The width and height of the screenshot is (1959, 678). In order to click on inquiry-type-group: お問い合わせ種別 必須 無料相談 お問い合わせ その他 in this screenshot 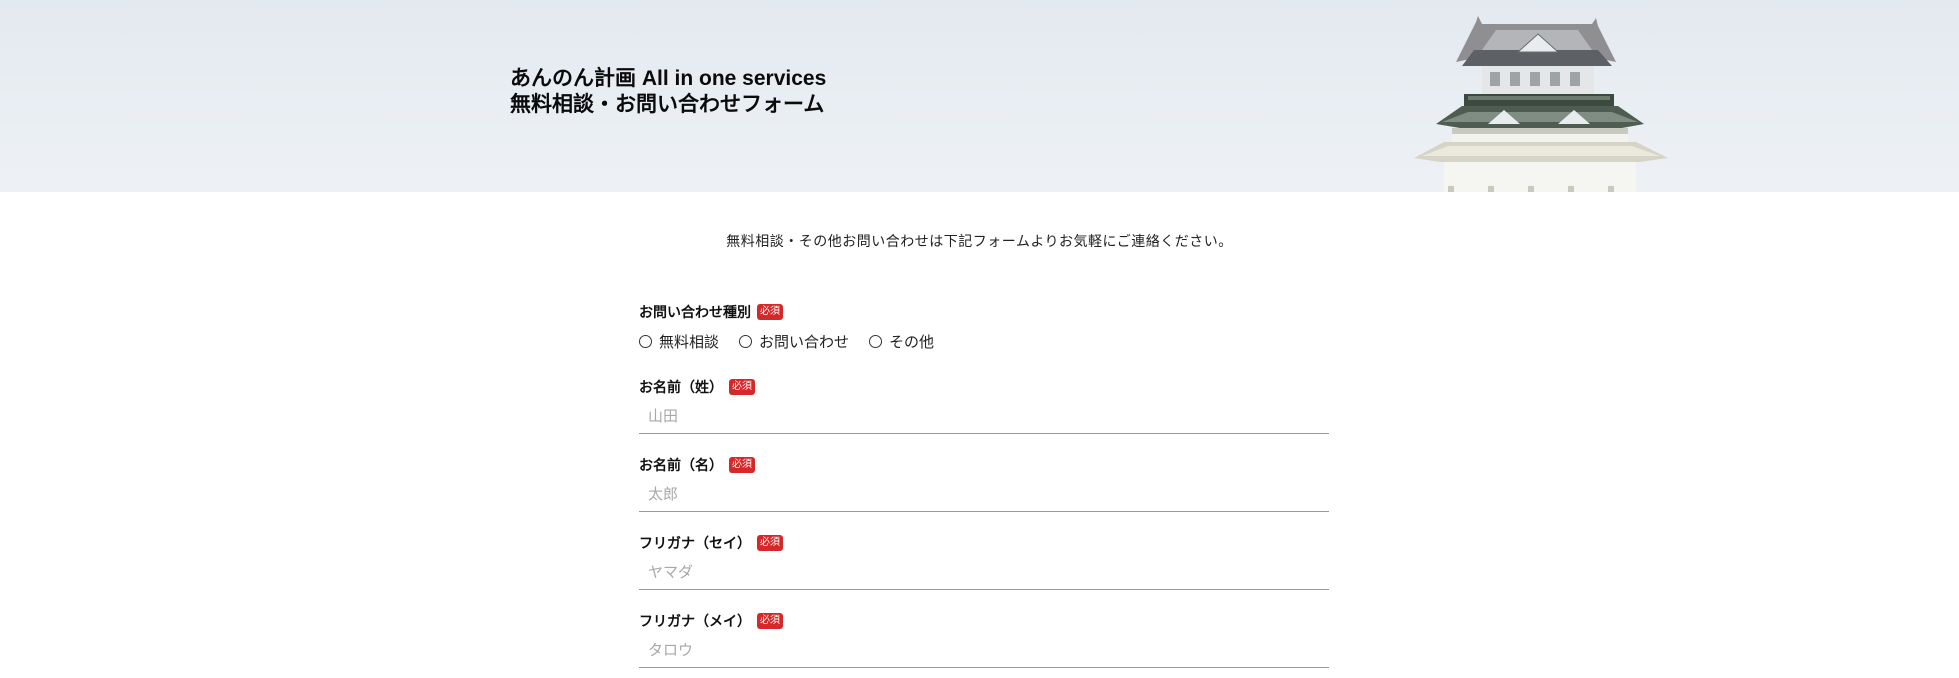, I will do `click(979, 327)`.